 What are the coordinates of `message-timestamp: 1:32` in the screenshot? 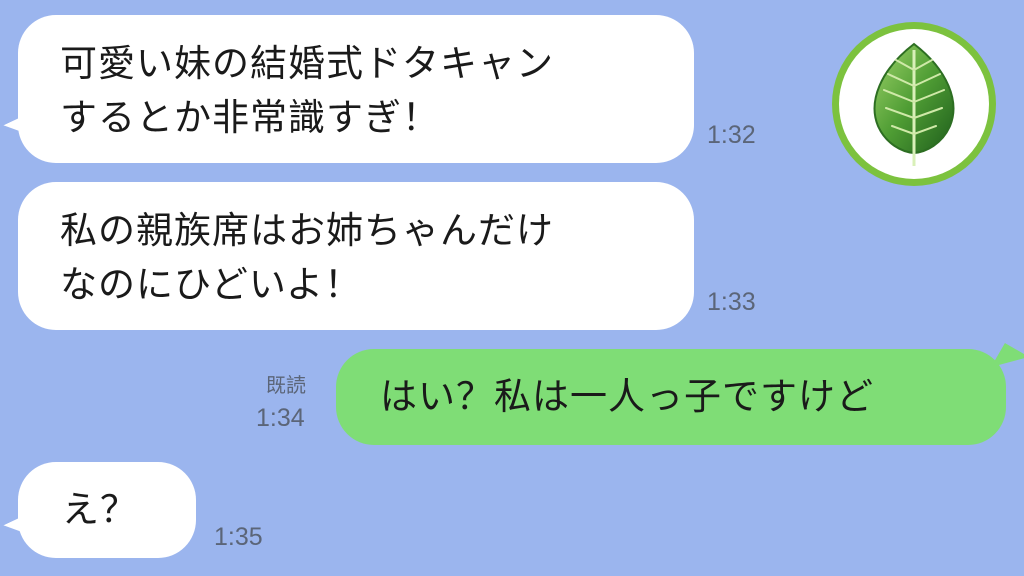 It's located at (731, 135).